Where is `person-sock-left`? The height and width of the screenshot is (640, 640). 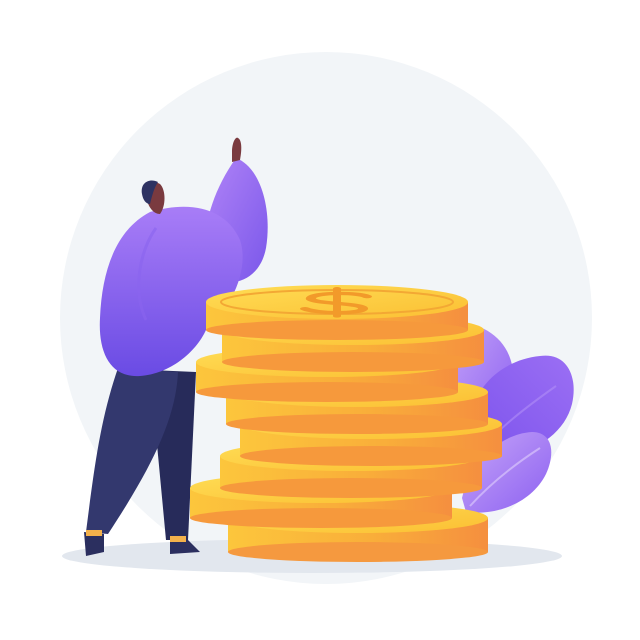 person-sock-left is located at coordinates (94, 533).